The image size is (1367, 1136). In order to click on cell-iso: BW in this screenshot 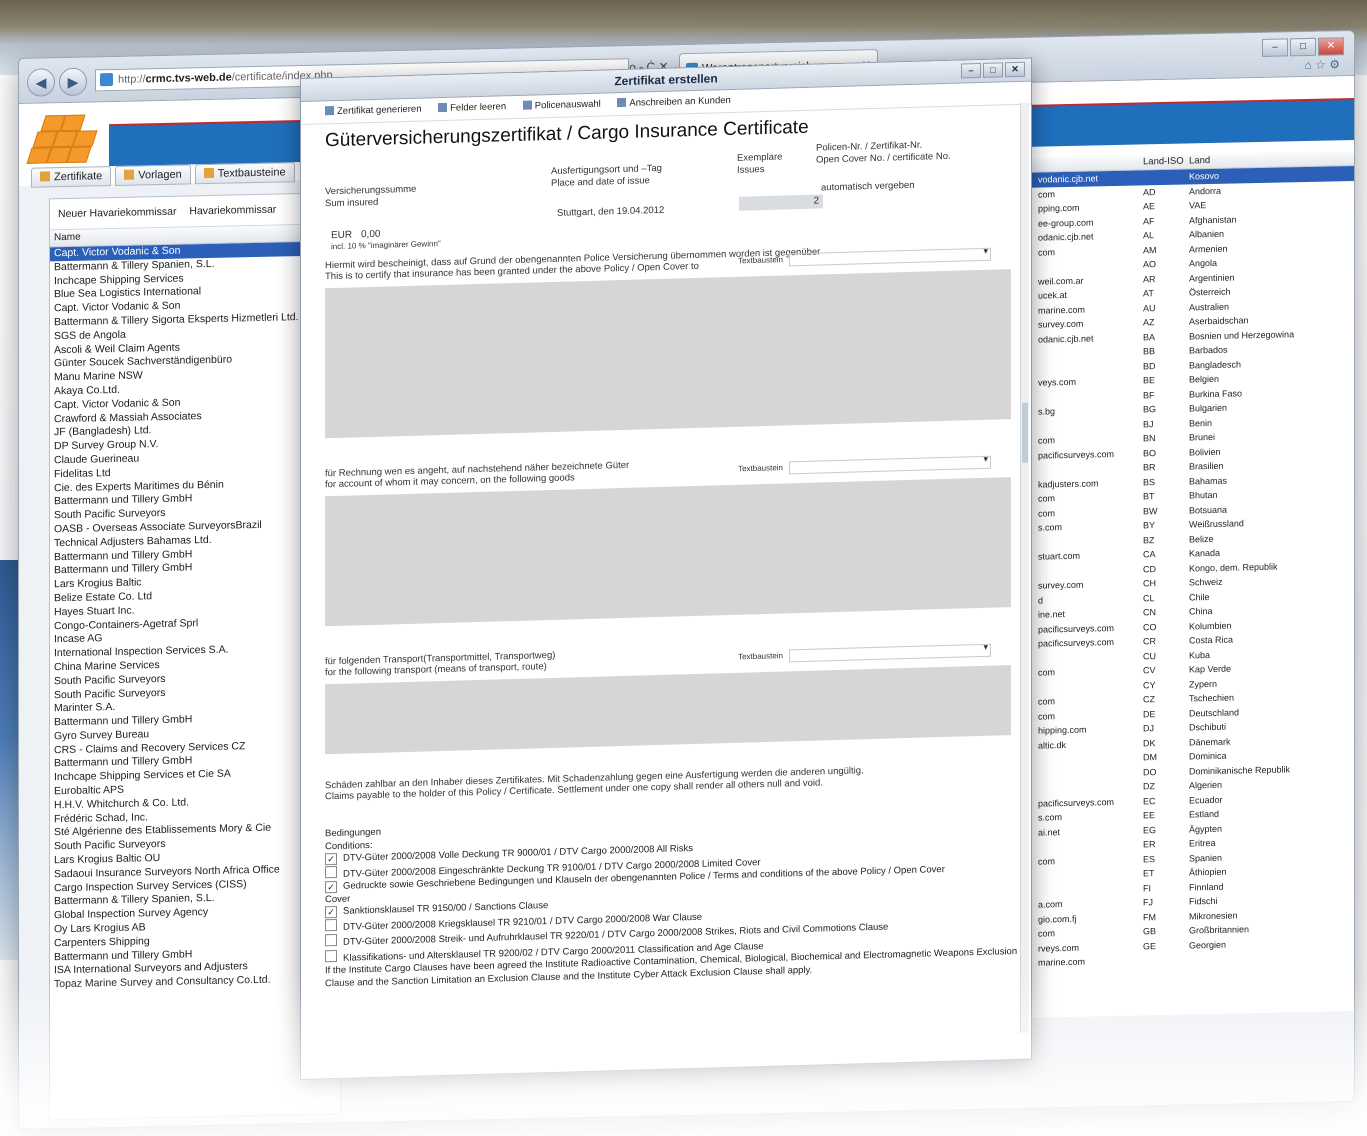, I will do `click(1150, 510)`.